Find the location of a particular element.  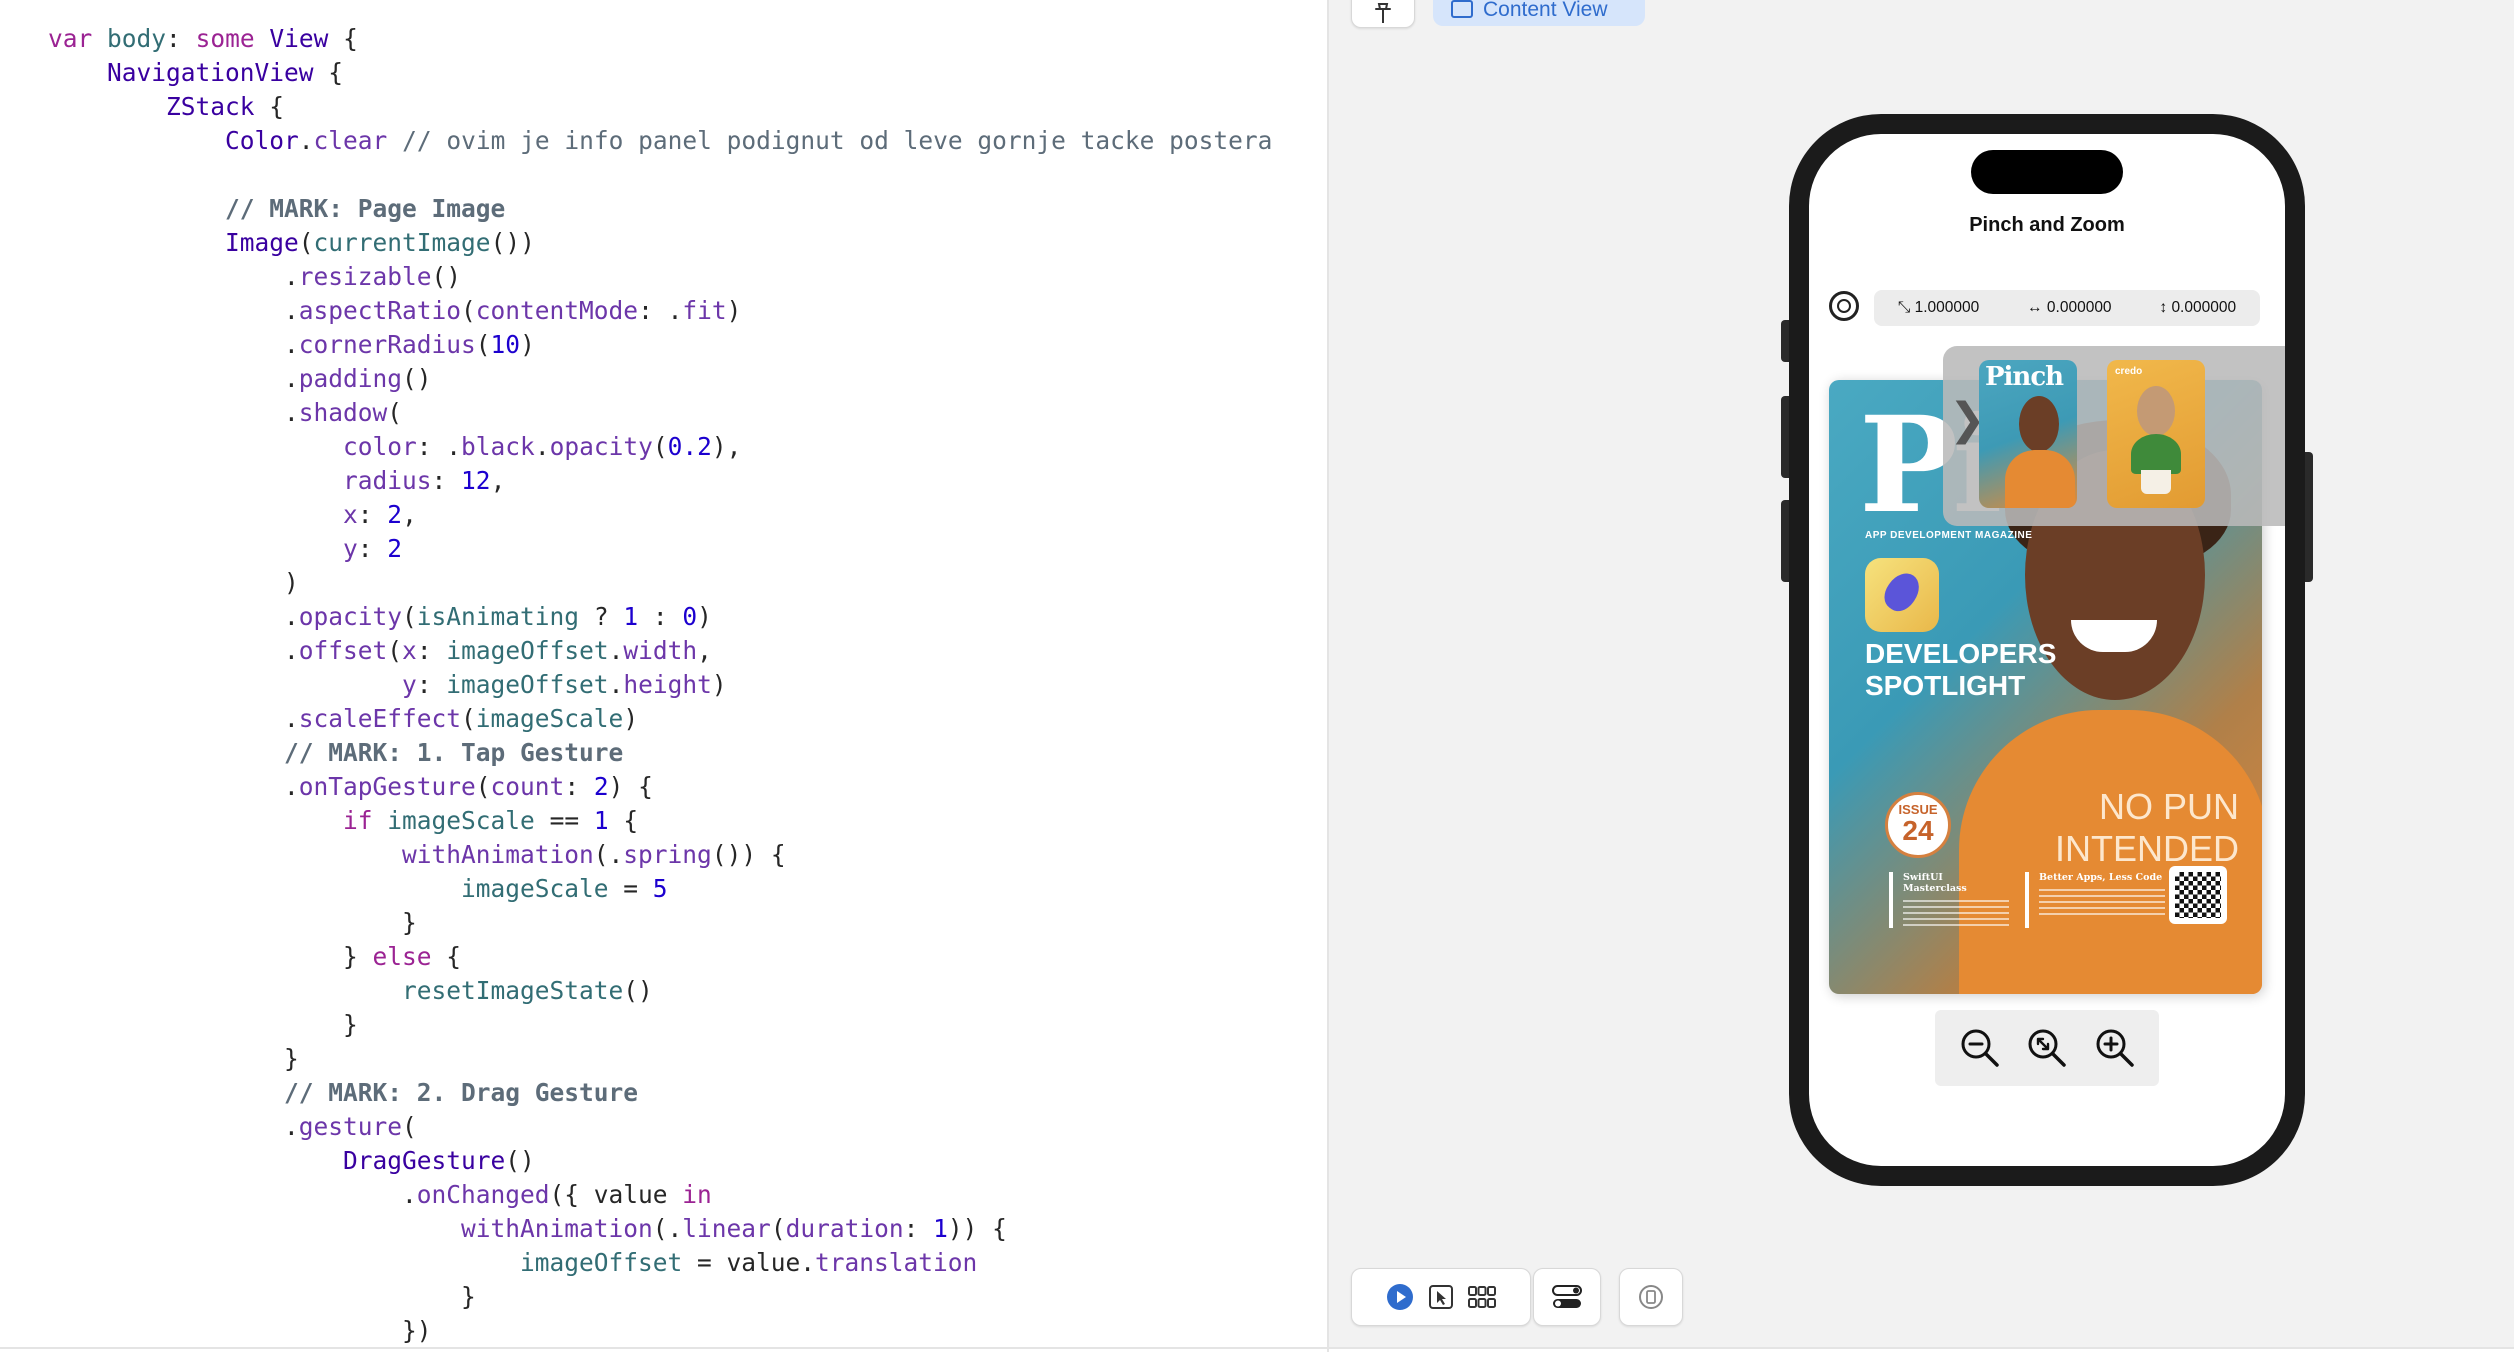

code-line: Image(currentImage()) is located at coordinates (660, 243).